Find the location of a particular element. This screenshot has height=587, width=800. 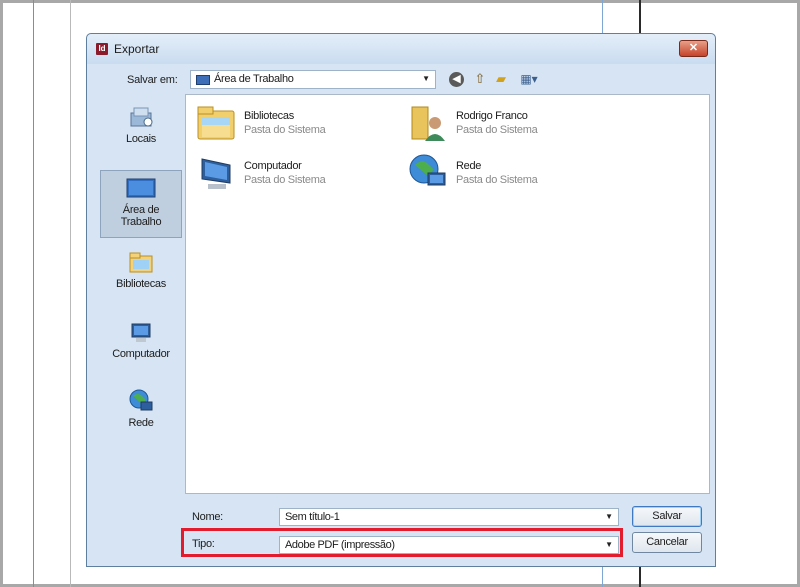

place-area-de-trabalho: Área de Trabalho is located at coordinates (141, 204).